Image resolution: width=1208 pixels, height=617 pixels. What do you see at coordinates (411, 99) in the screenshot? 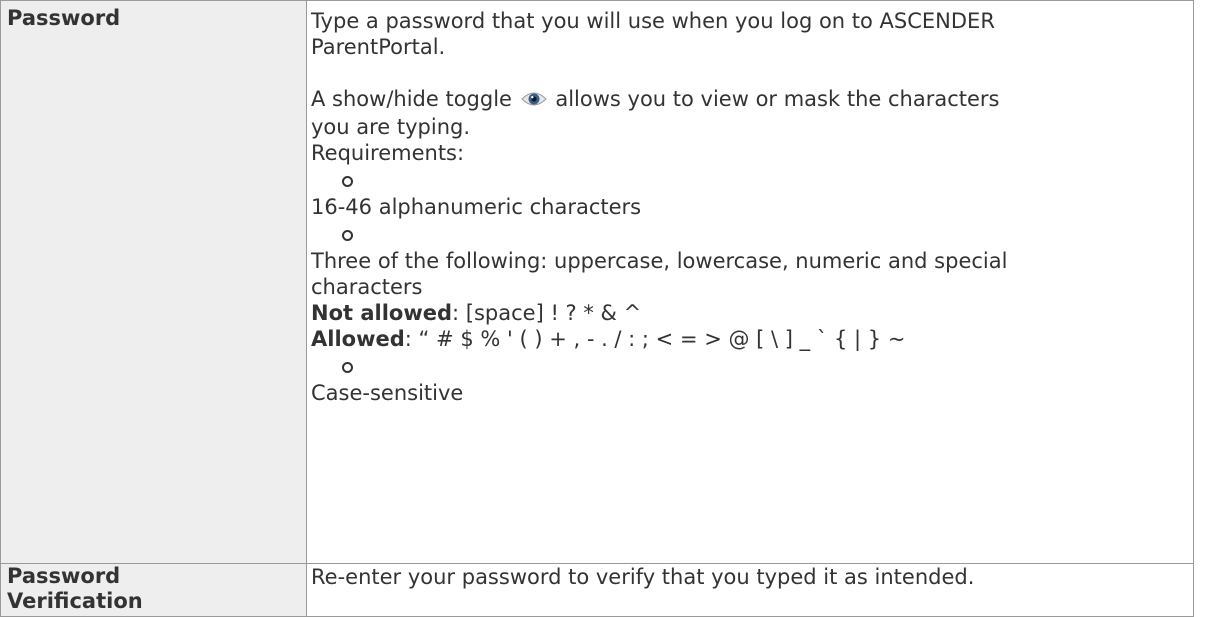
I see `toggle-text-before: A show/hide toggle` at bounding box center [411, 99].